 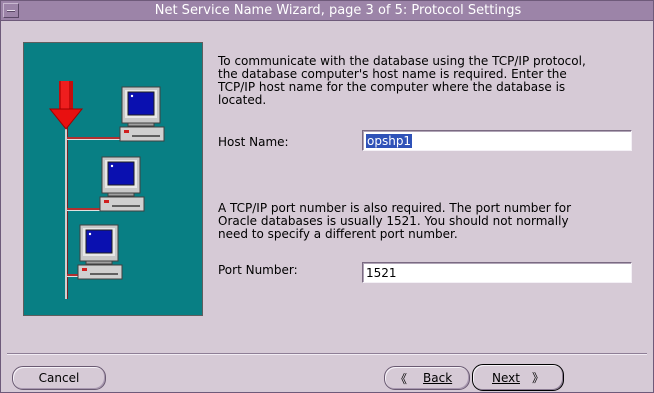 I want to click on host-name-label: Host Name:, so click(x=253, y=142).